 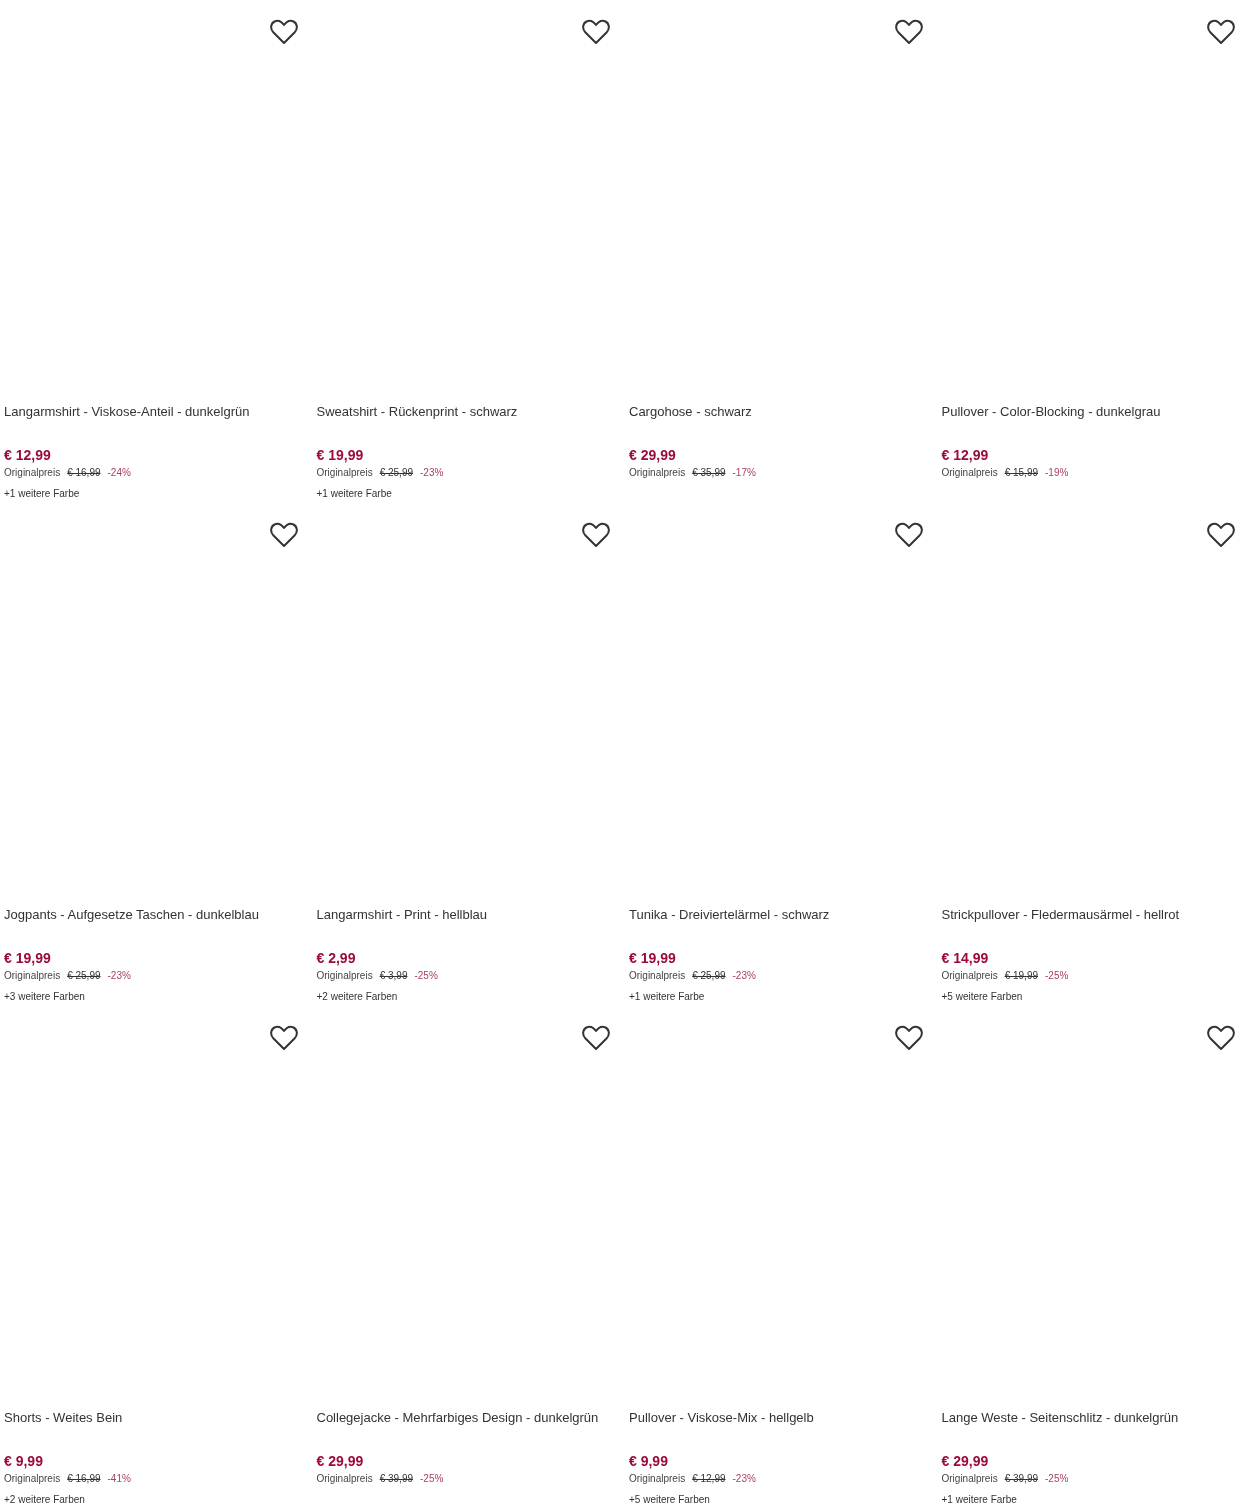 I want to click on original-price: € 15,99, so click(x=1021, y=473).